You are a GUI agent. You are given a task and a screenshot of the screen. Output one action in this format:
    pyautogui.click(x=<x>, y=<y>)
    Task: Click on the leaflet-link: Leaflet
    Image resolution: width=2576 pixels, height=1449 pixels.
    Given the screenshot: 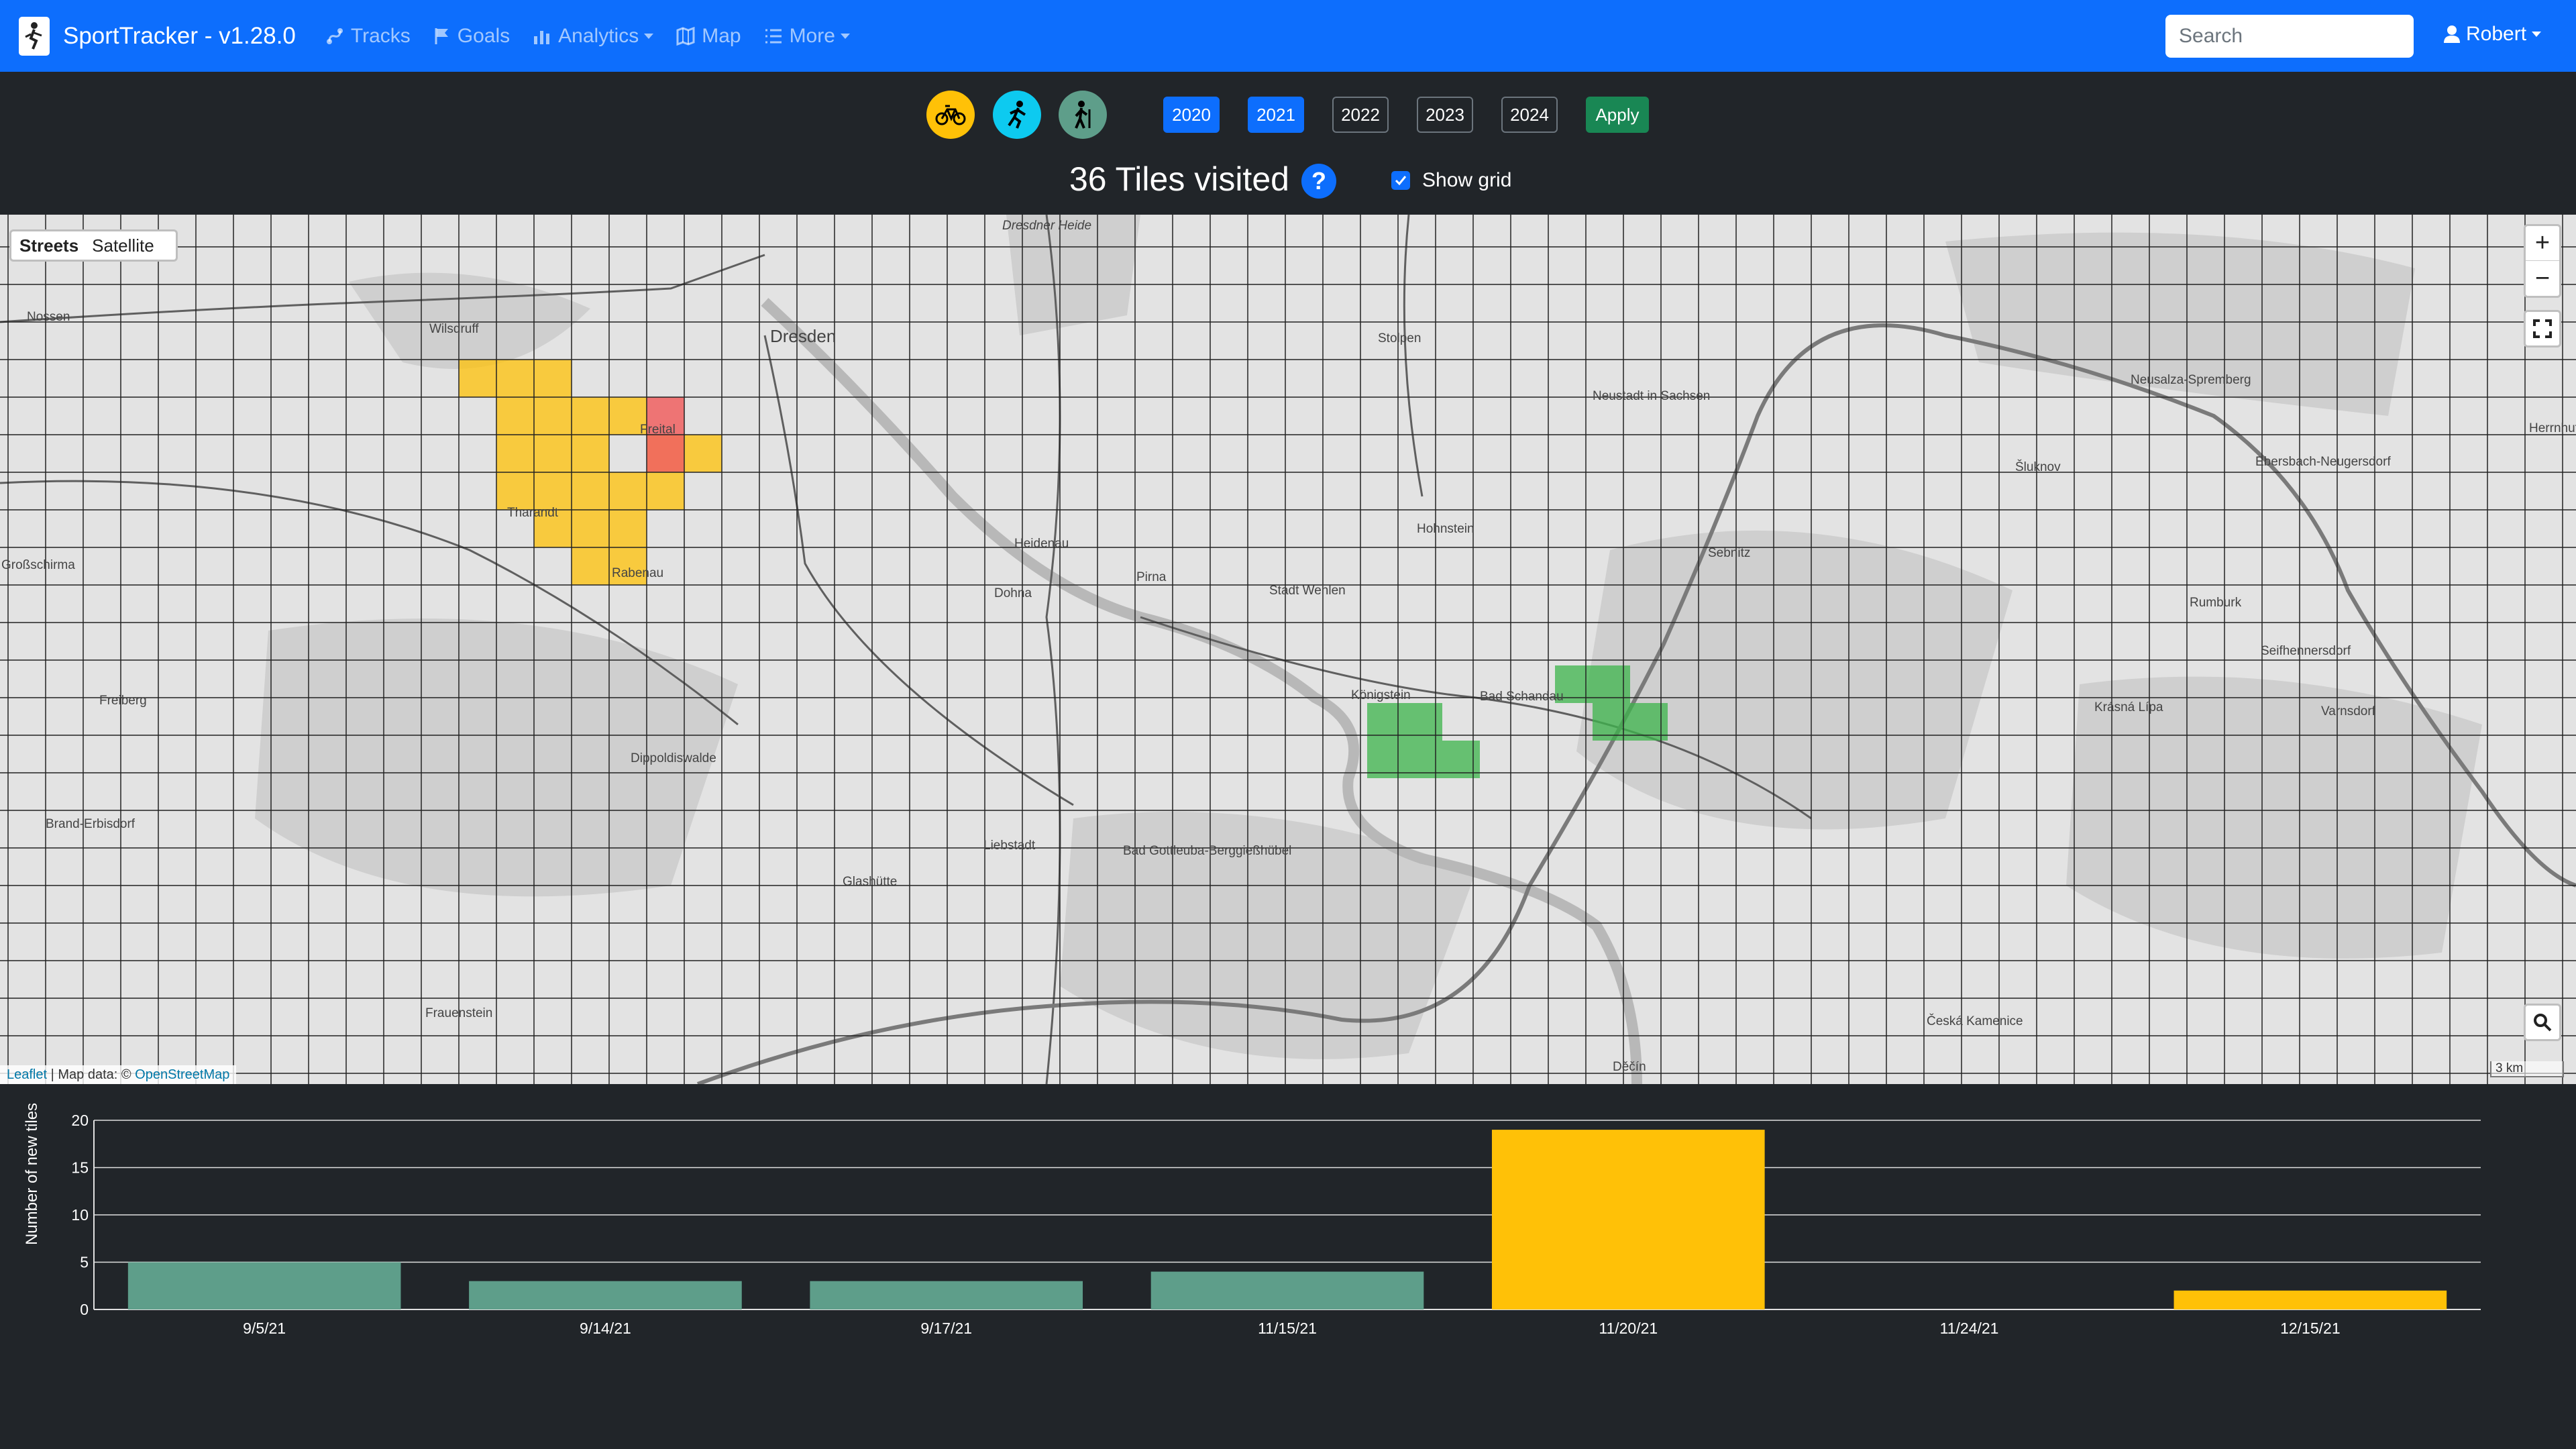 What is the action you would take?
    pyautogui.click(x=27, y=1074)
    